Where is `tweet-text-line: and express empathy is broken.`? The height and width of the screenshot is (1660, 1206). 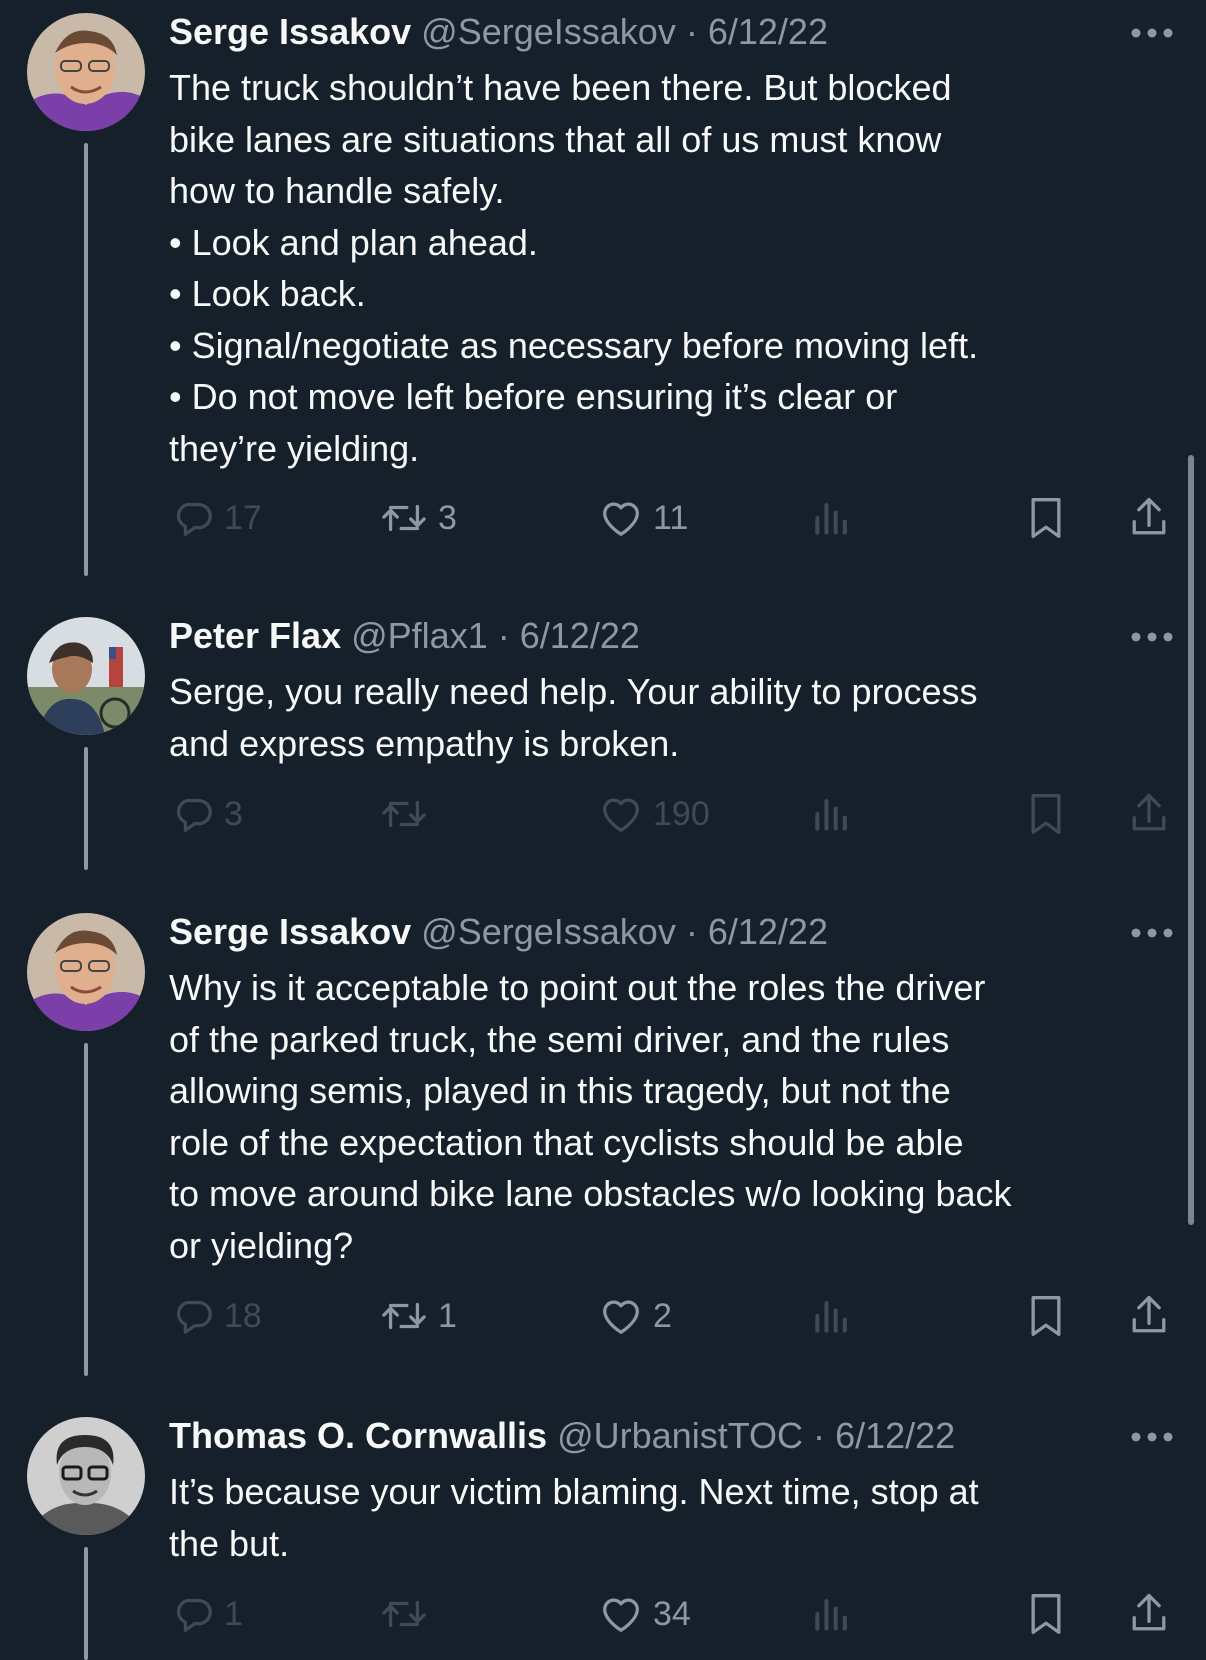 tweet-text-line: and express empathy is broken. is located at coordinates (424, 743).